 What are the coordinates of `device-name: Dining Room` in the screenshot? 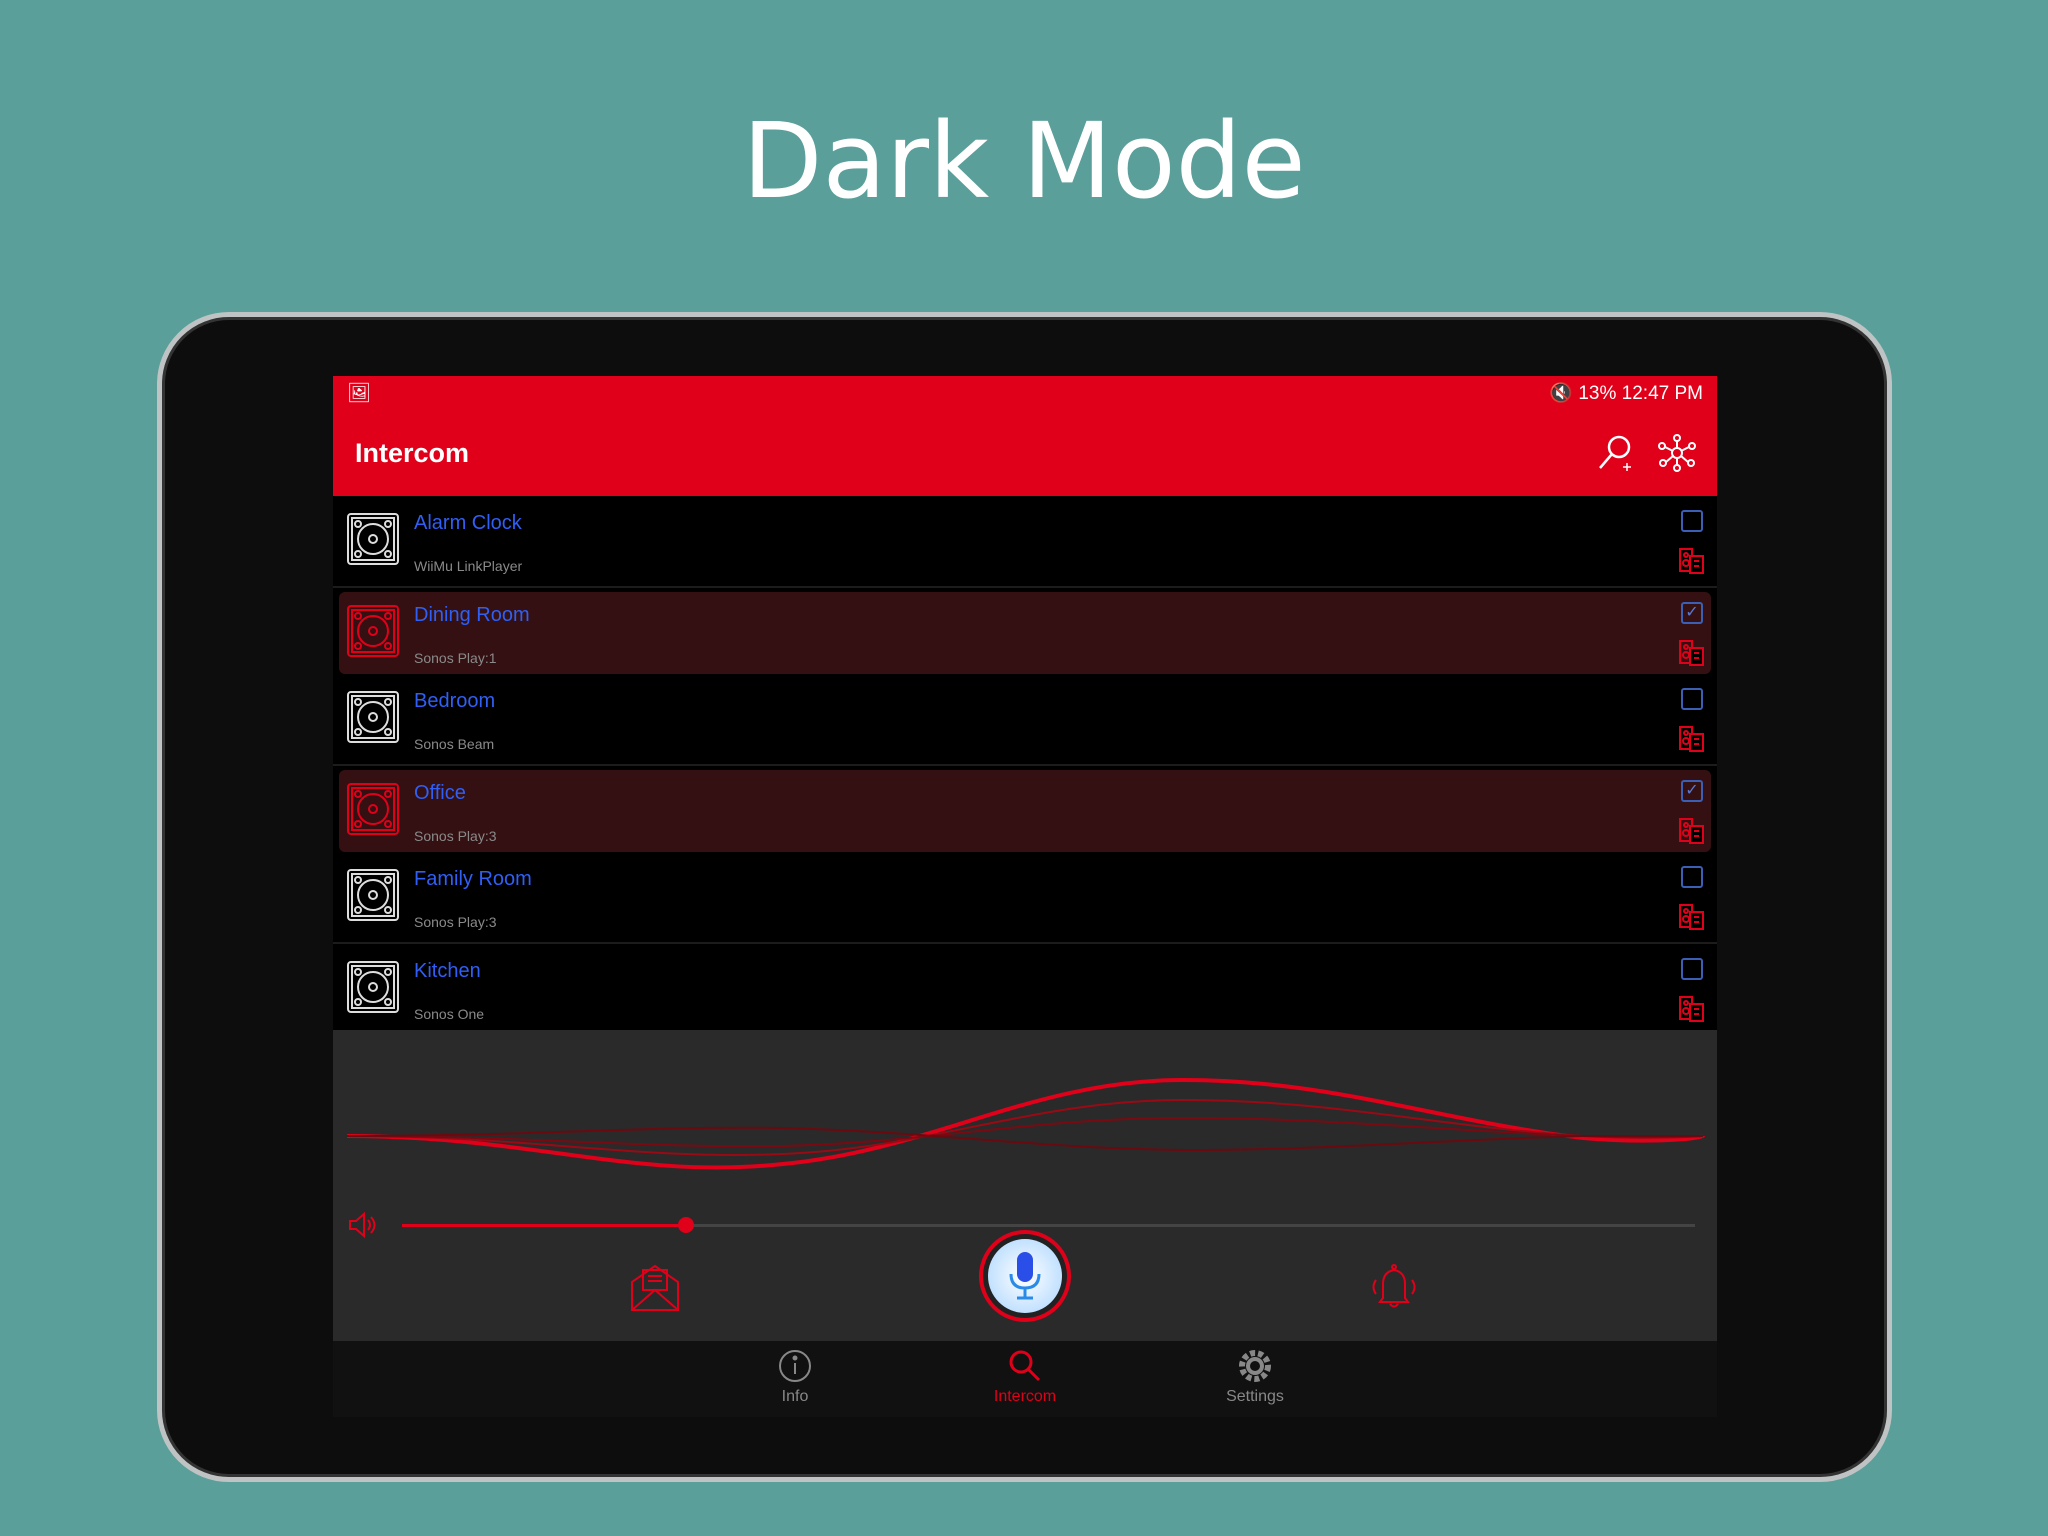 It's located at (472, 615).